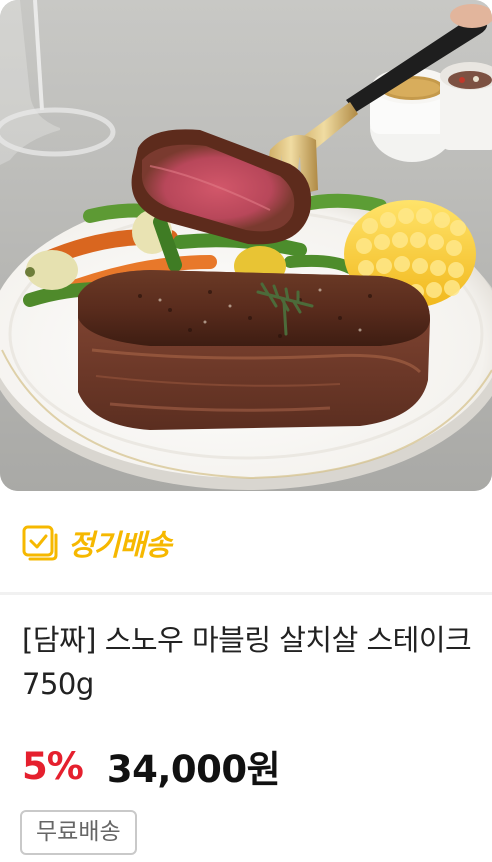 The height and width of the screenshot is (862, 492). Describe the element at coordinates (250, 662) in the screenshot. I see `product-title: [담짜] 스노우 마블링 살치살 스테이크 750g` at that location.